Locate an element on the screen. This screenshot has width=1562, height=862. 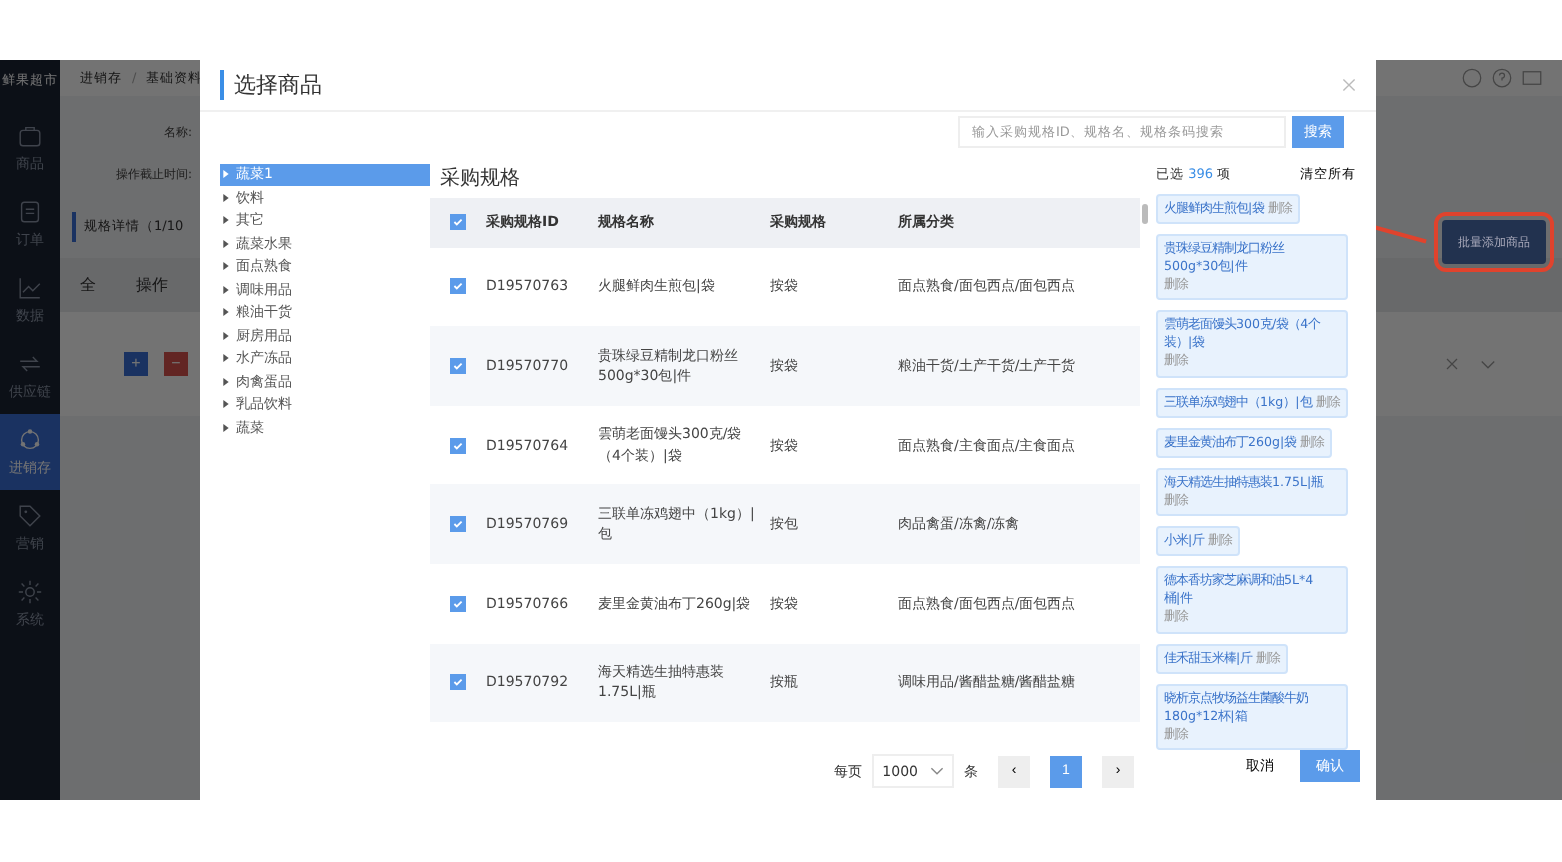
chart-icon is located at coordinates (30, 288).